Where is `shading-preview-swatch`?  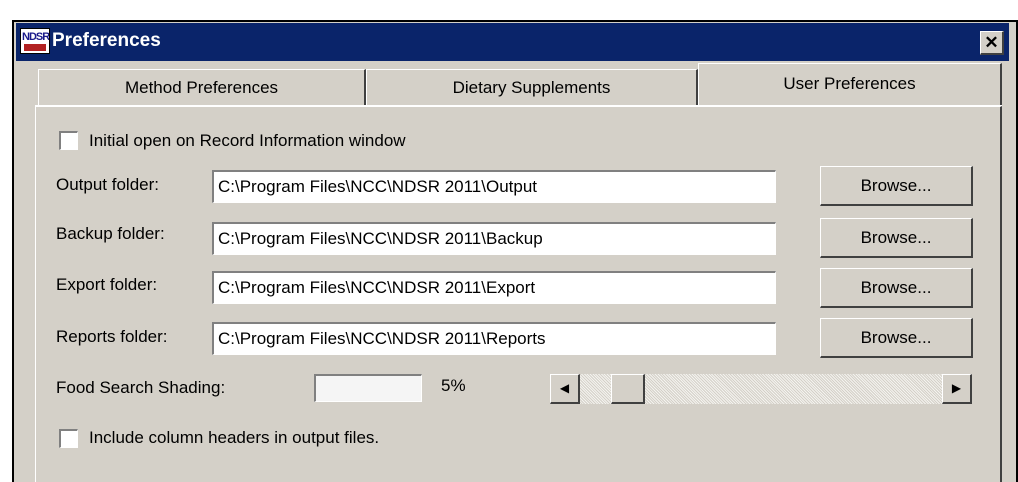 shading-preview-swatch is located at coordinates (368, 388).